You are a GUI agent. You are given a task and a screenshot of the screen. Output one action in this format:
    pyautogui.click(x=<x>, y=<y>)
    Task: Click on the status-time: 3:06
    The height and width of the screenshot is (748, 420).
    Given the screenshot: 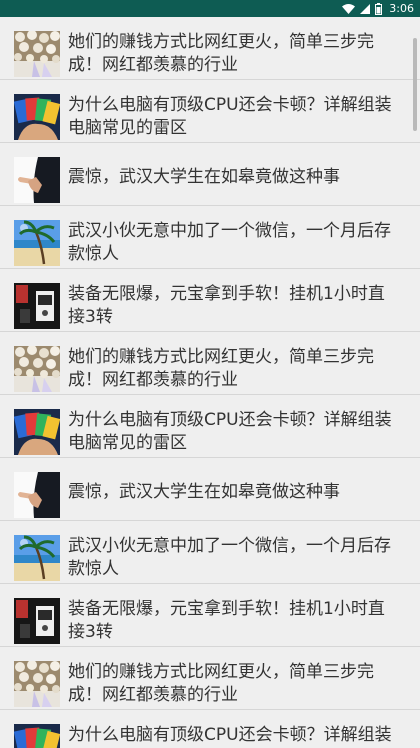 What is the action you would take?
    pyautogui.click(x=401, y=8)
    